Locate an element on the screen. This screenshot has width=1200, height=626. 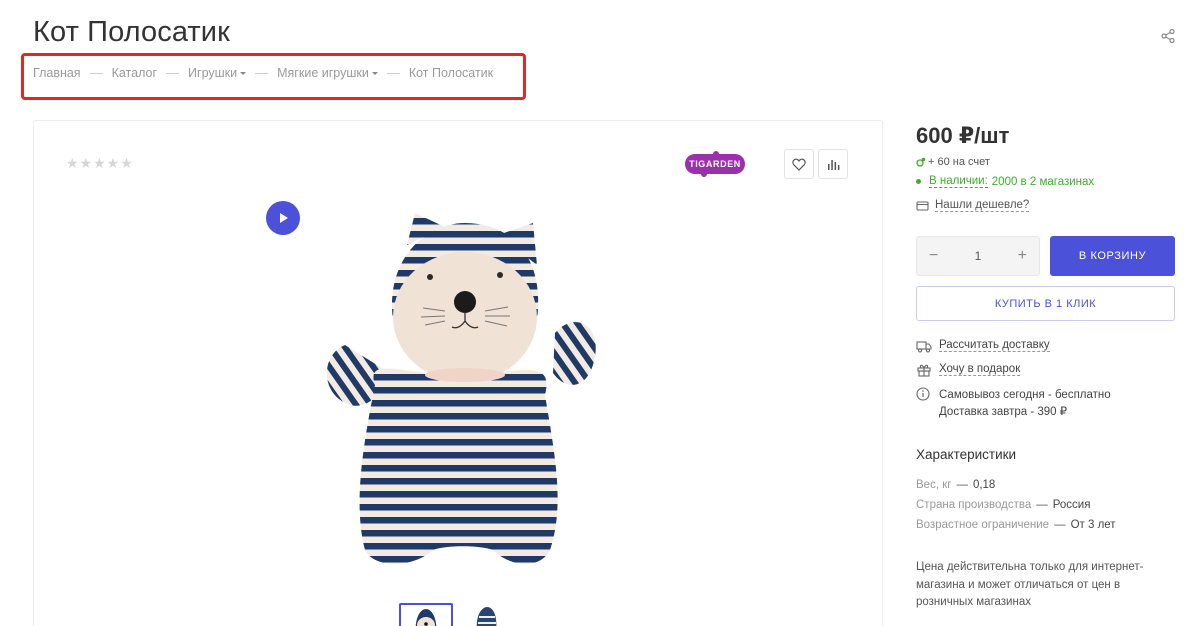
quantity-increase-button: + is located at coordinates (1022, 256).